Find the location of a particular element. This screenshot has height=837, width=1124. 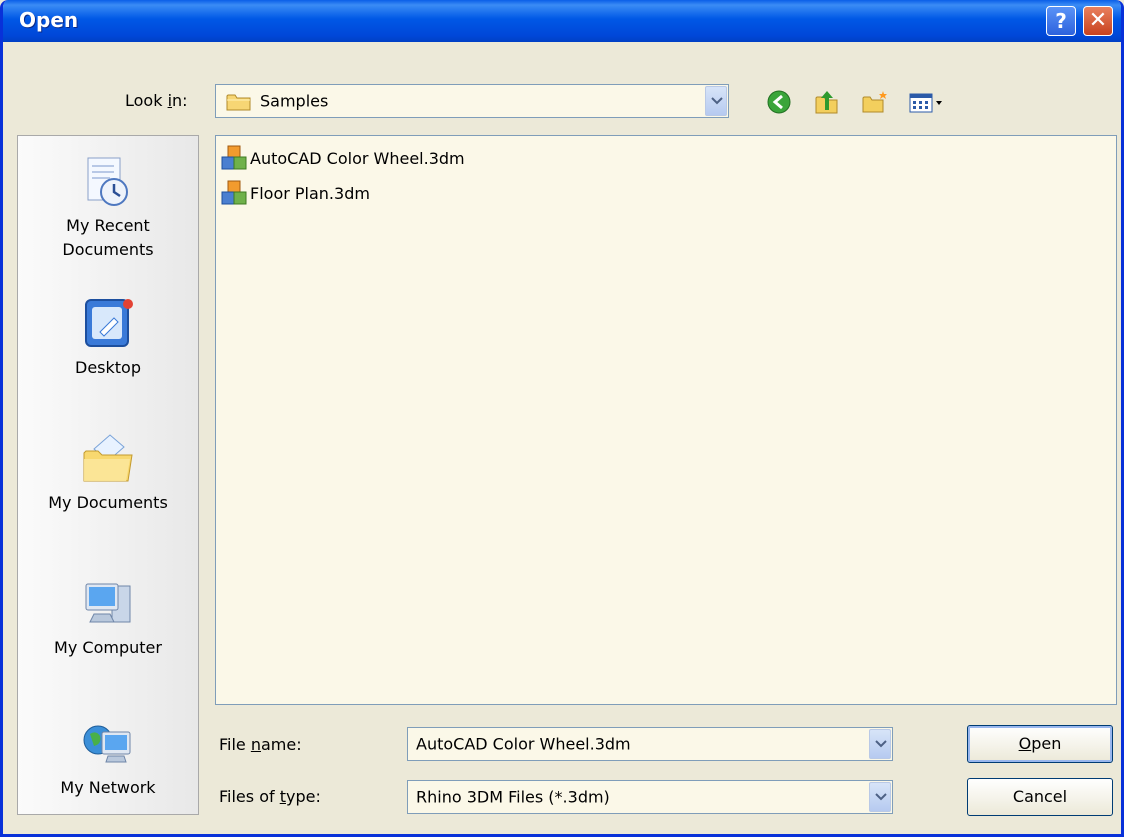

look-in-label: Look in: is located at coordinates (156, 100).